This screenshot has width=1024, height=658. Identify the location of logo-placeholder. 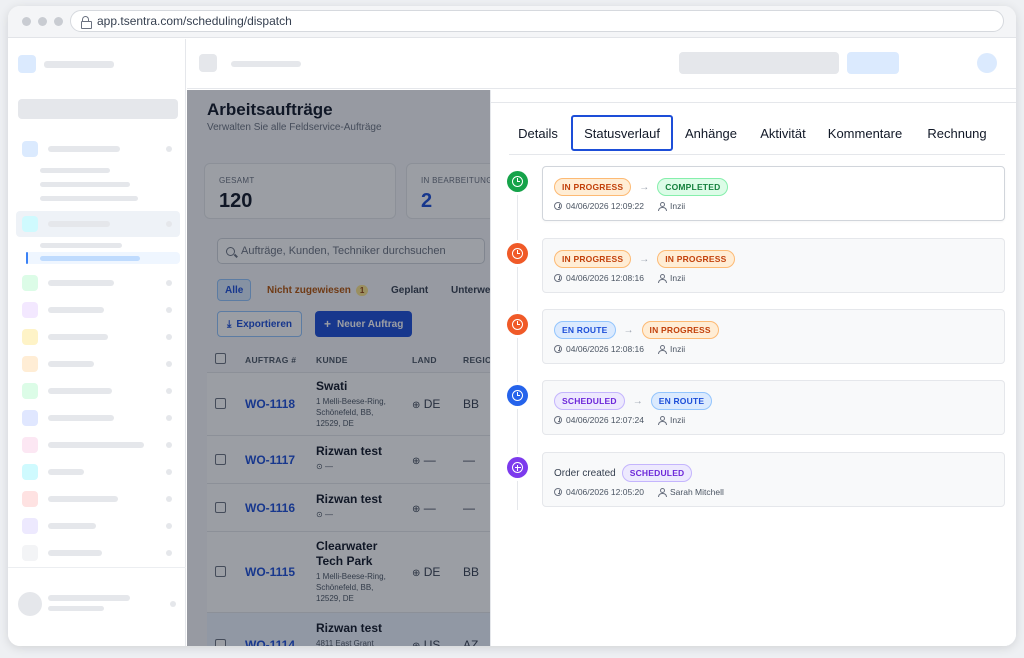
(27, 64).